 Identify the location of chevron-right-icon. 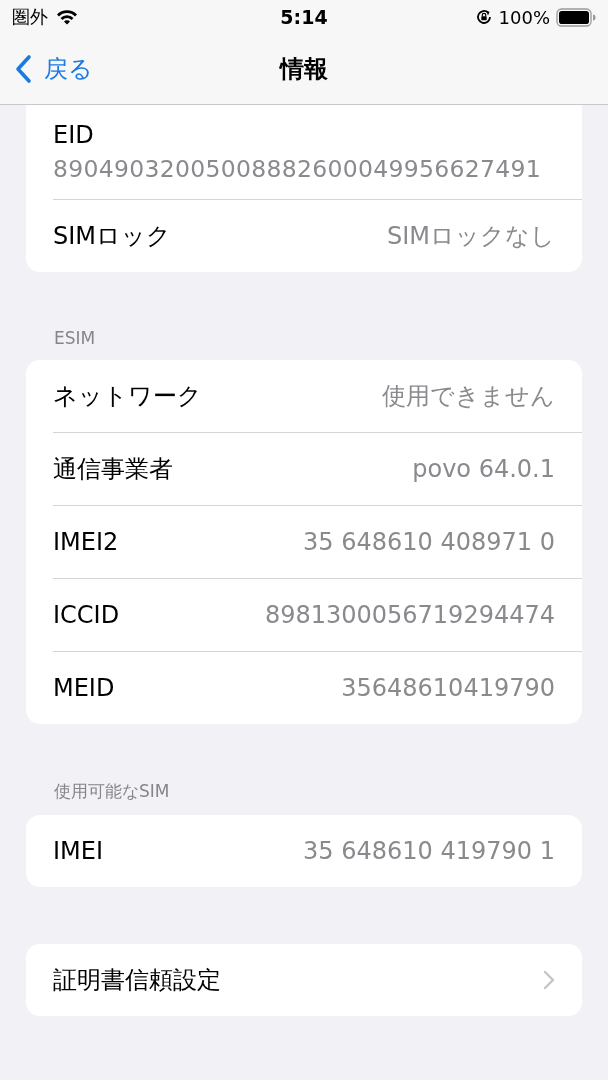
(549, 980).